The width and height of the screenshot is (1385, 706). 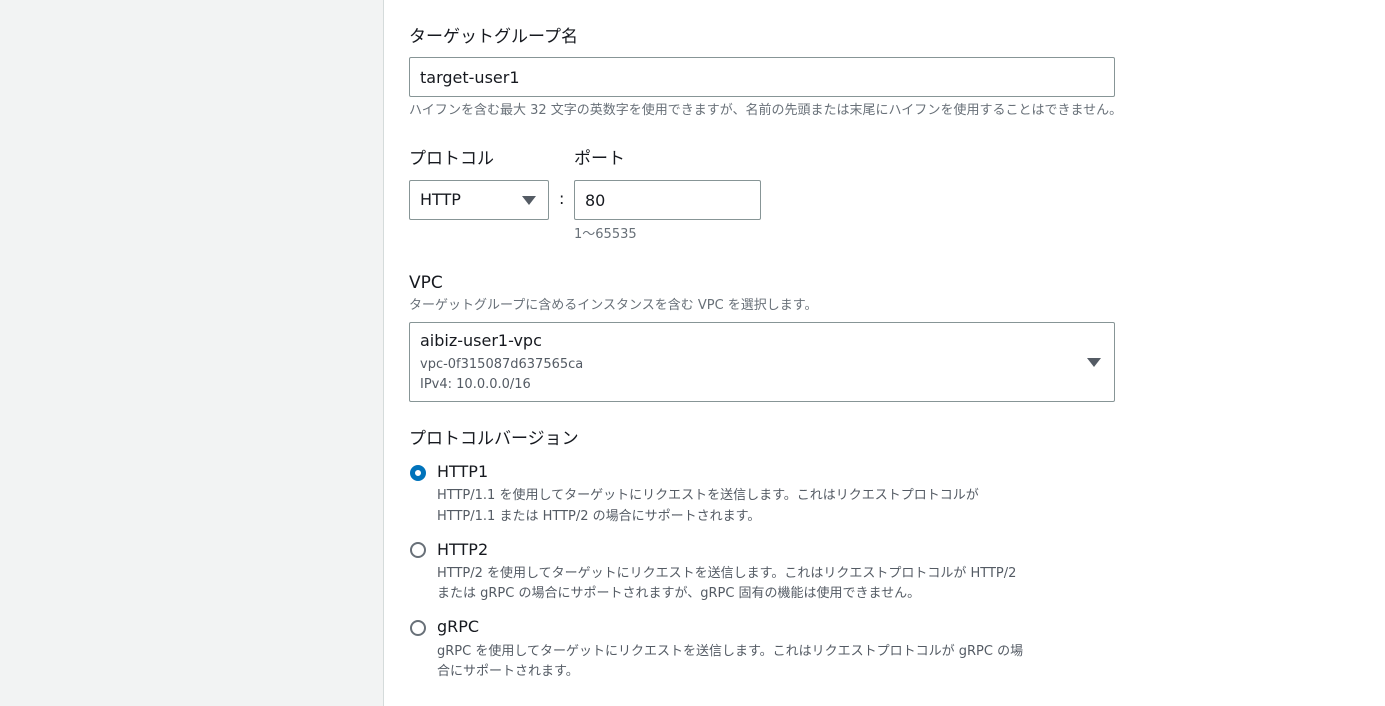 What do you see at coordinates (418, 550) in the screenshot?
I see `radio-http2` at bounding box center [418, 550].